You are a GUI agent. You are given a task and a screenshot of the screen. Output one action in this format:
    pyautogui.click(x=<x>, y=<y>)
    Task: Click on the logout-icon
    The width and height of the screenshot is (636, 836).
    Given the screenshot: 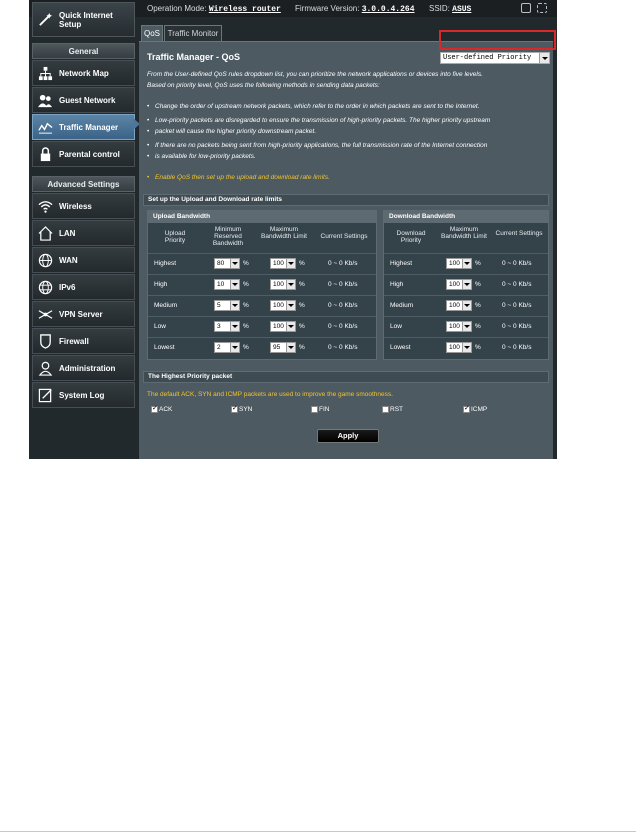 What is the action you would take?
    pyautogui.click(x=526, y=8)
    